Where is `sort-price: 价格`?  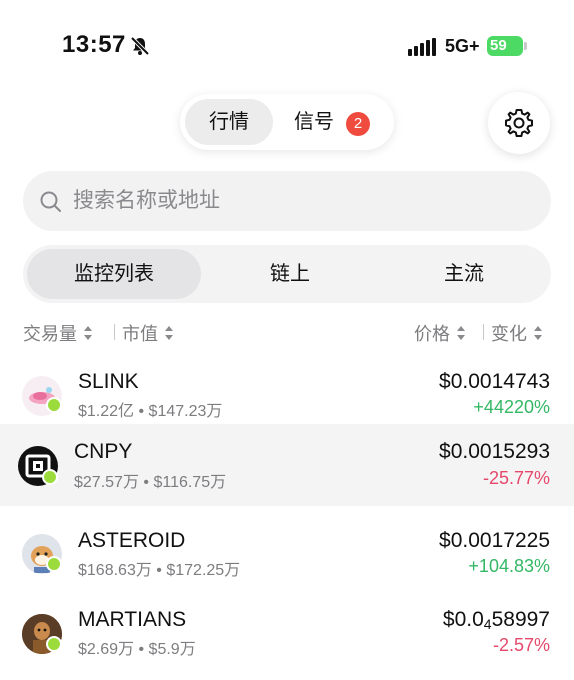
sort-price: 价格 is located at coordinates (440, 333).